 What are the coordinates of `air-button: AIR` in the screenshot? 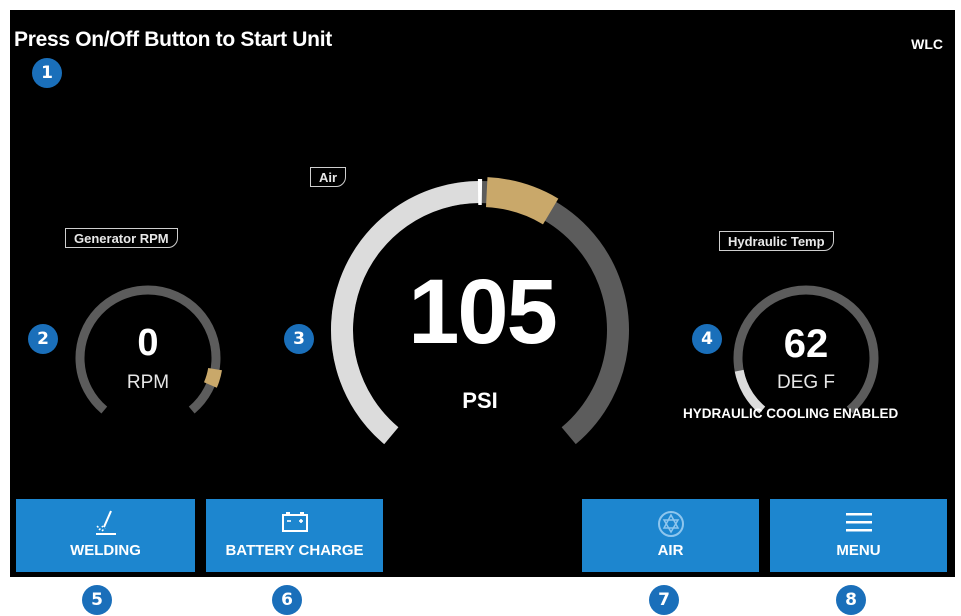 It's located at (670, 535).